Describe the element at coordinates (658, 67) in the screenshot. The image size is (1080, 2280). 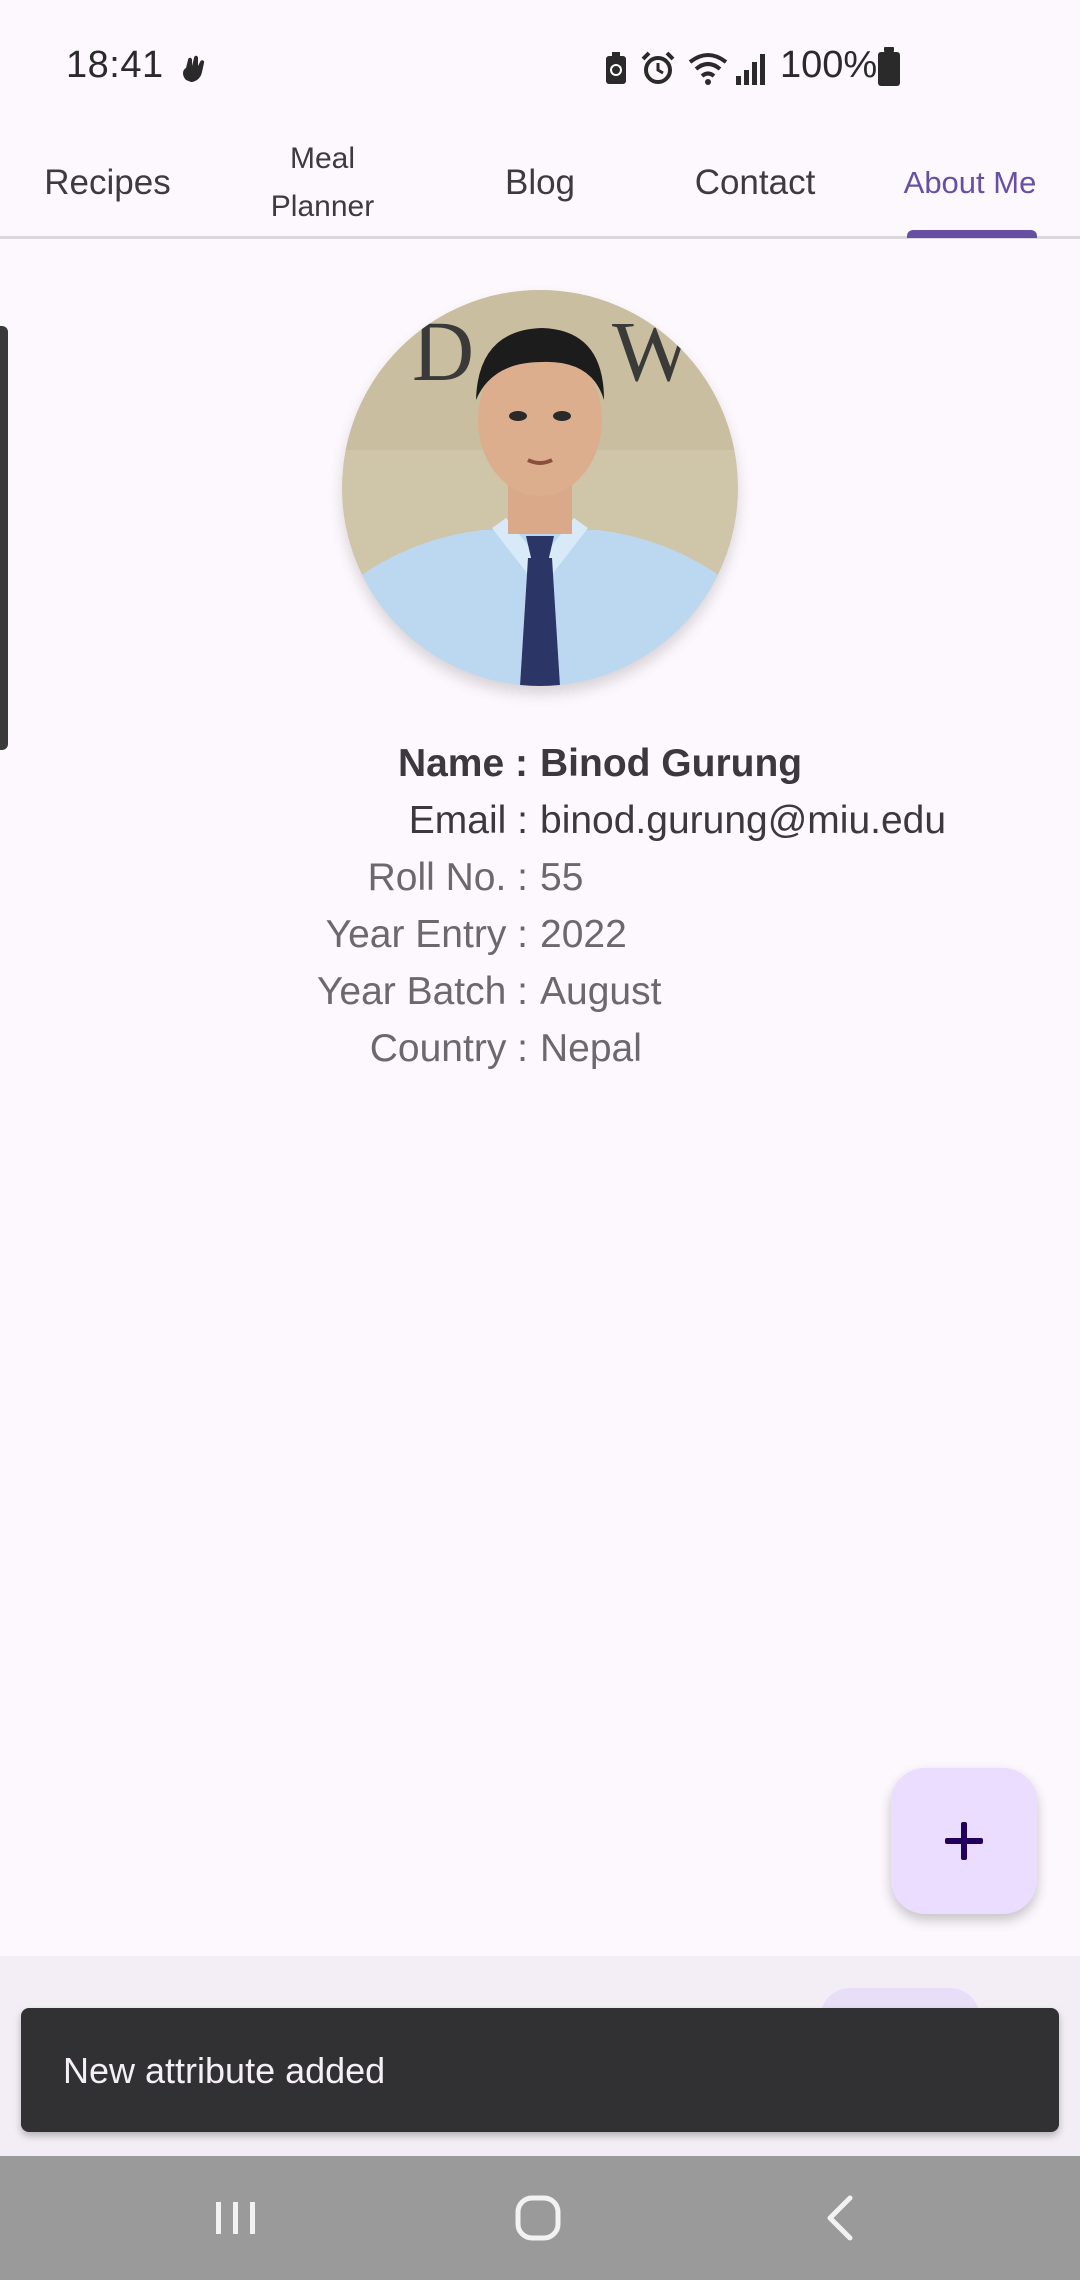
I see `alarm-icon` at that location.